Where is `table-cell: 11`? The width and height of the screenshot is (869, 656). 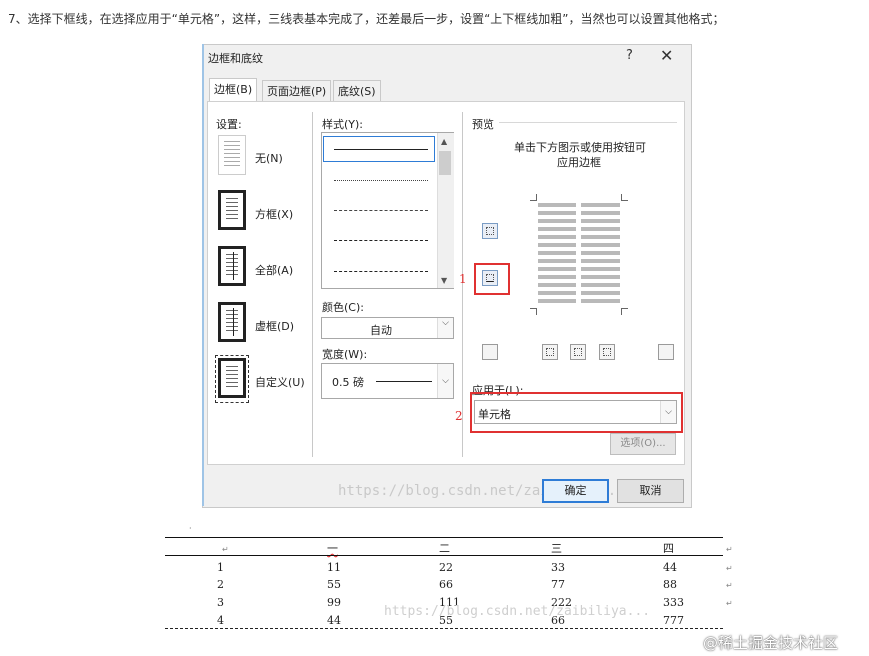 table-cell: 11 is located at coordinates (334, 567).